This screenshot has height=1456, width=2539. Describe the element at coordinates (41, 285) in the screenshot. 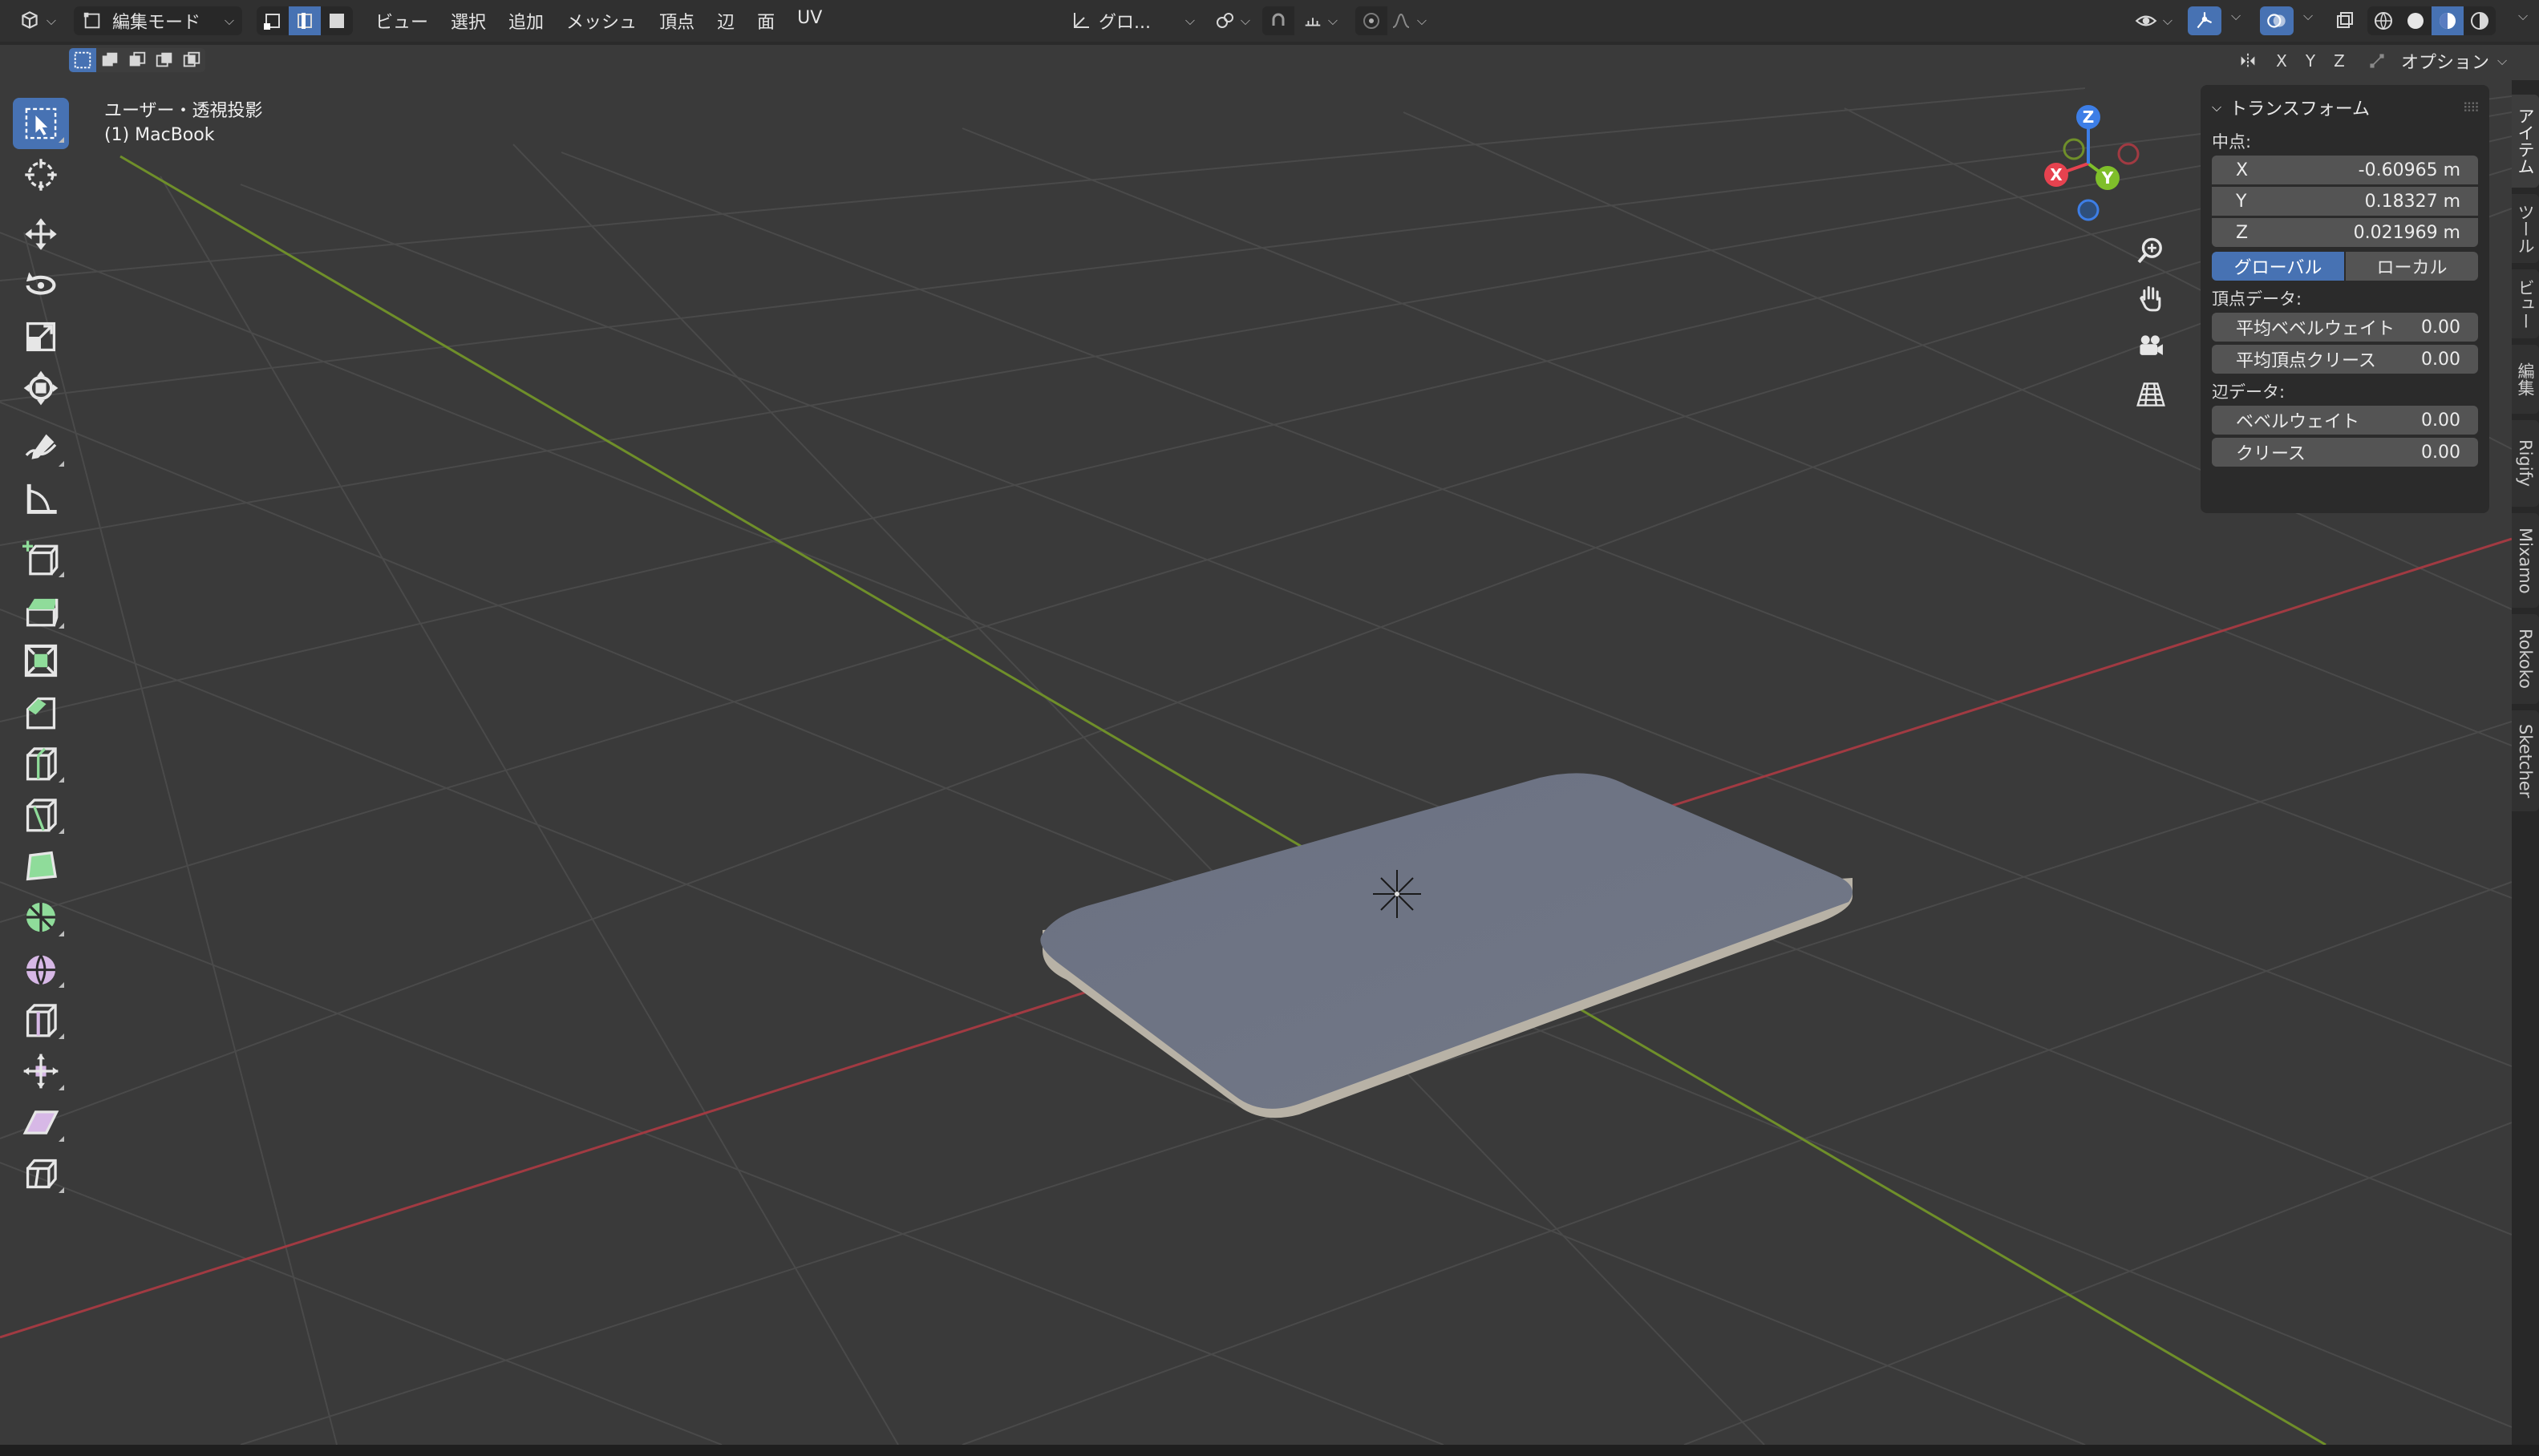

I see `rotate-tool` at that location.